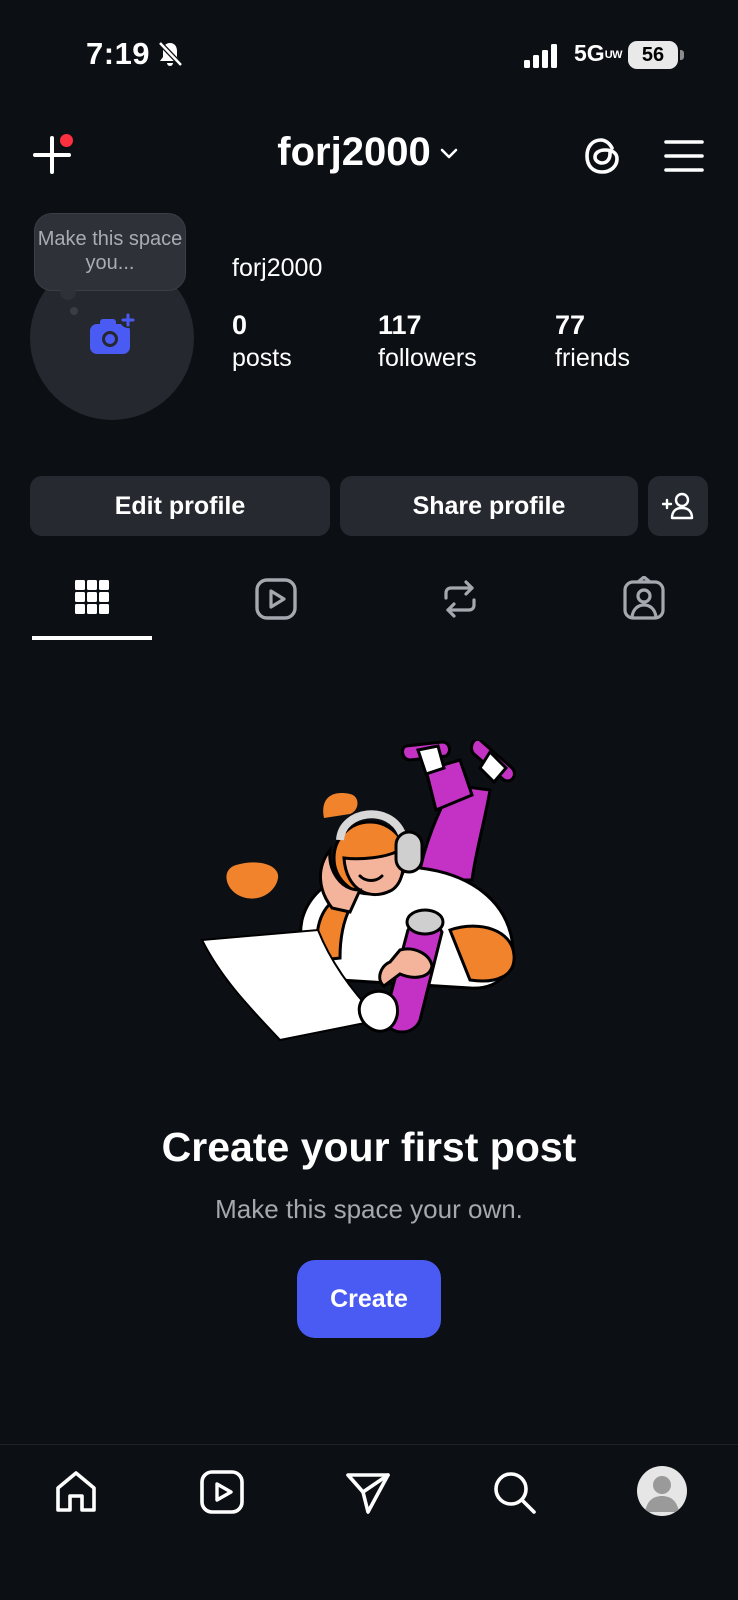 This screenshot has width=738, height=1600. I want to click on empty-state-subtitle: Make this space your own., so click(369, 1209).